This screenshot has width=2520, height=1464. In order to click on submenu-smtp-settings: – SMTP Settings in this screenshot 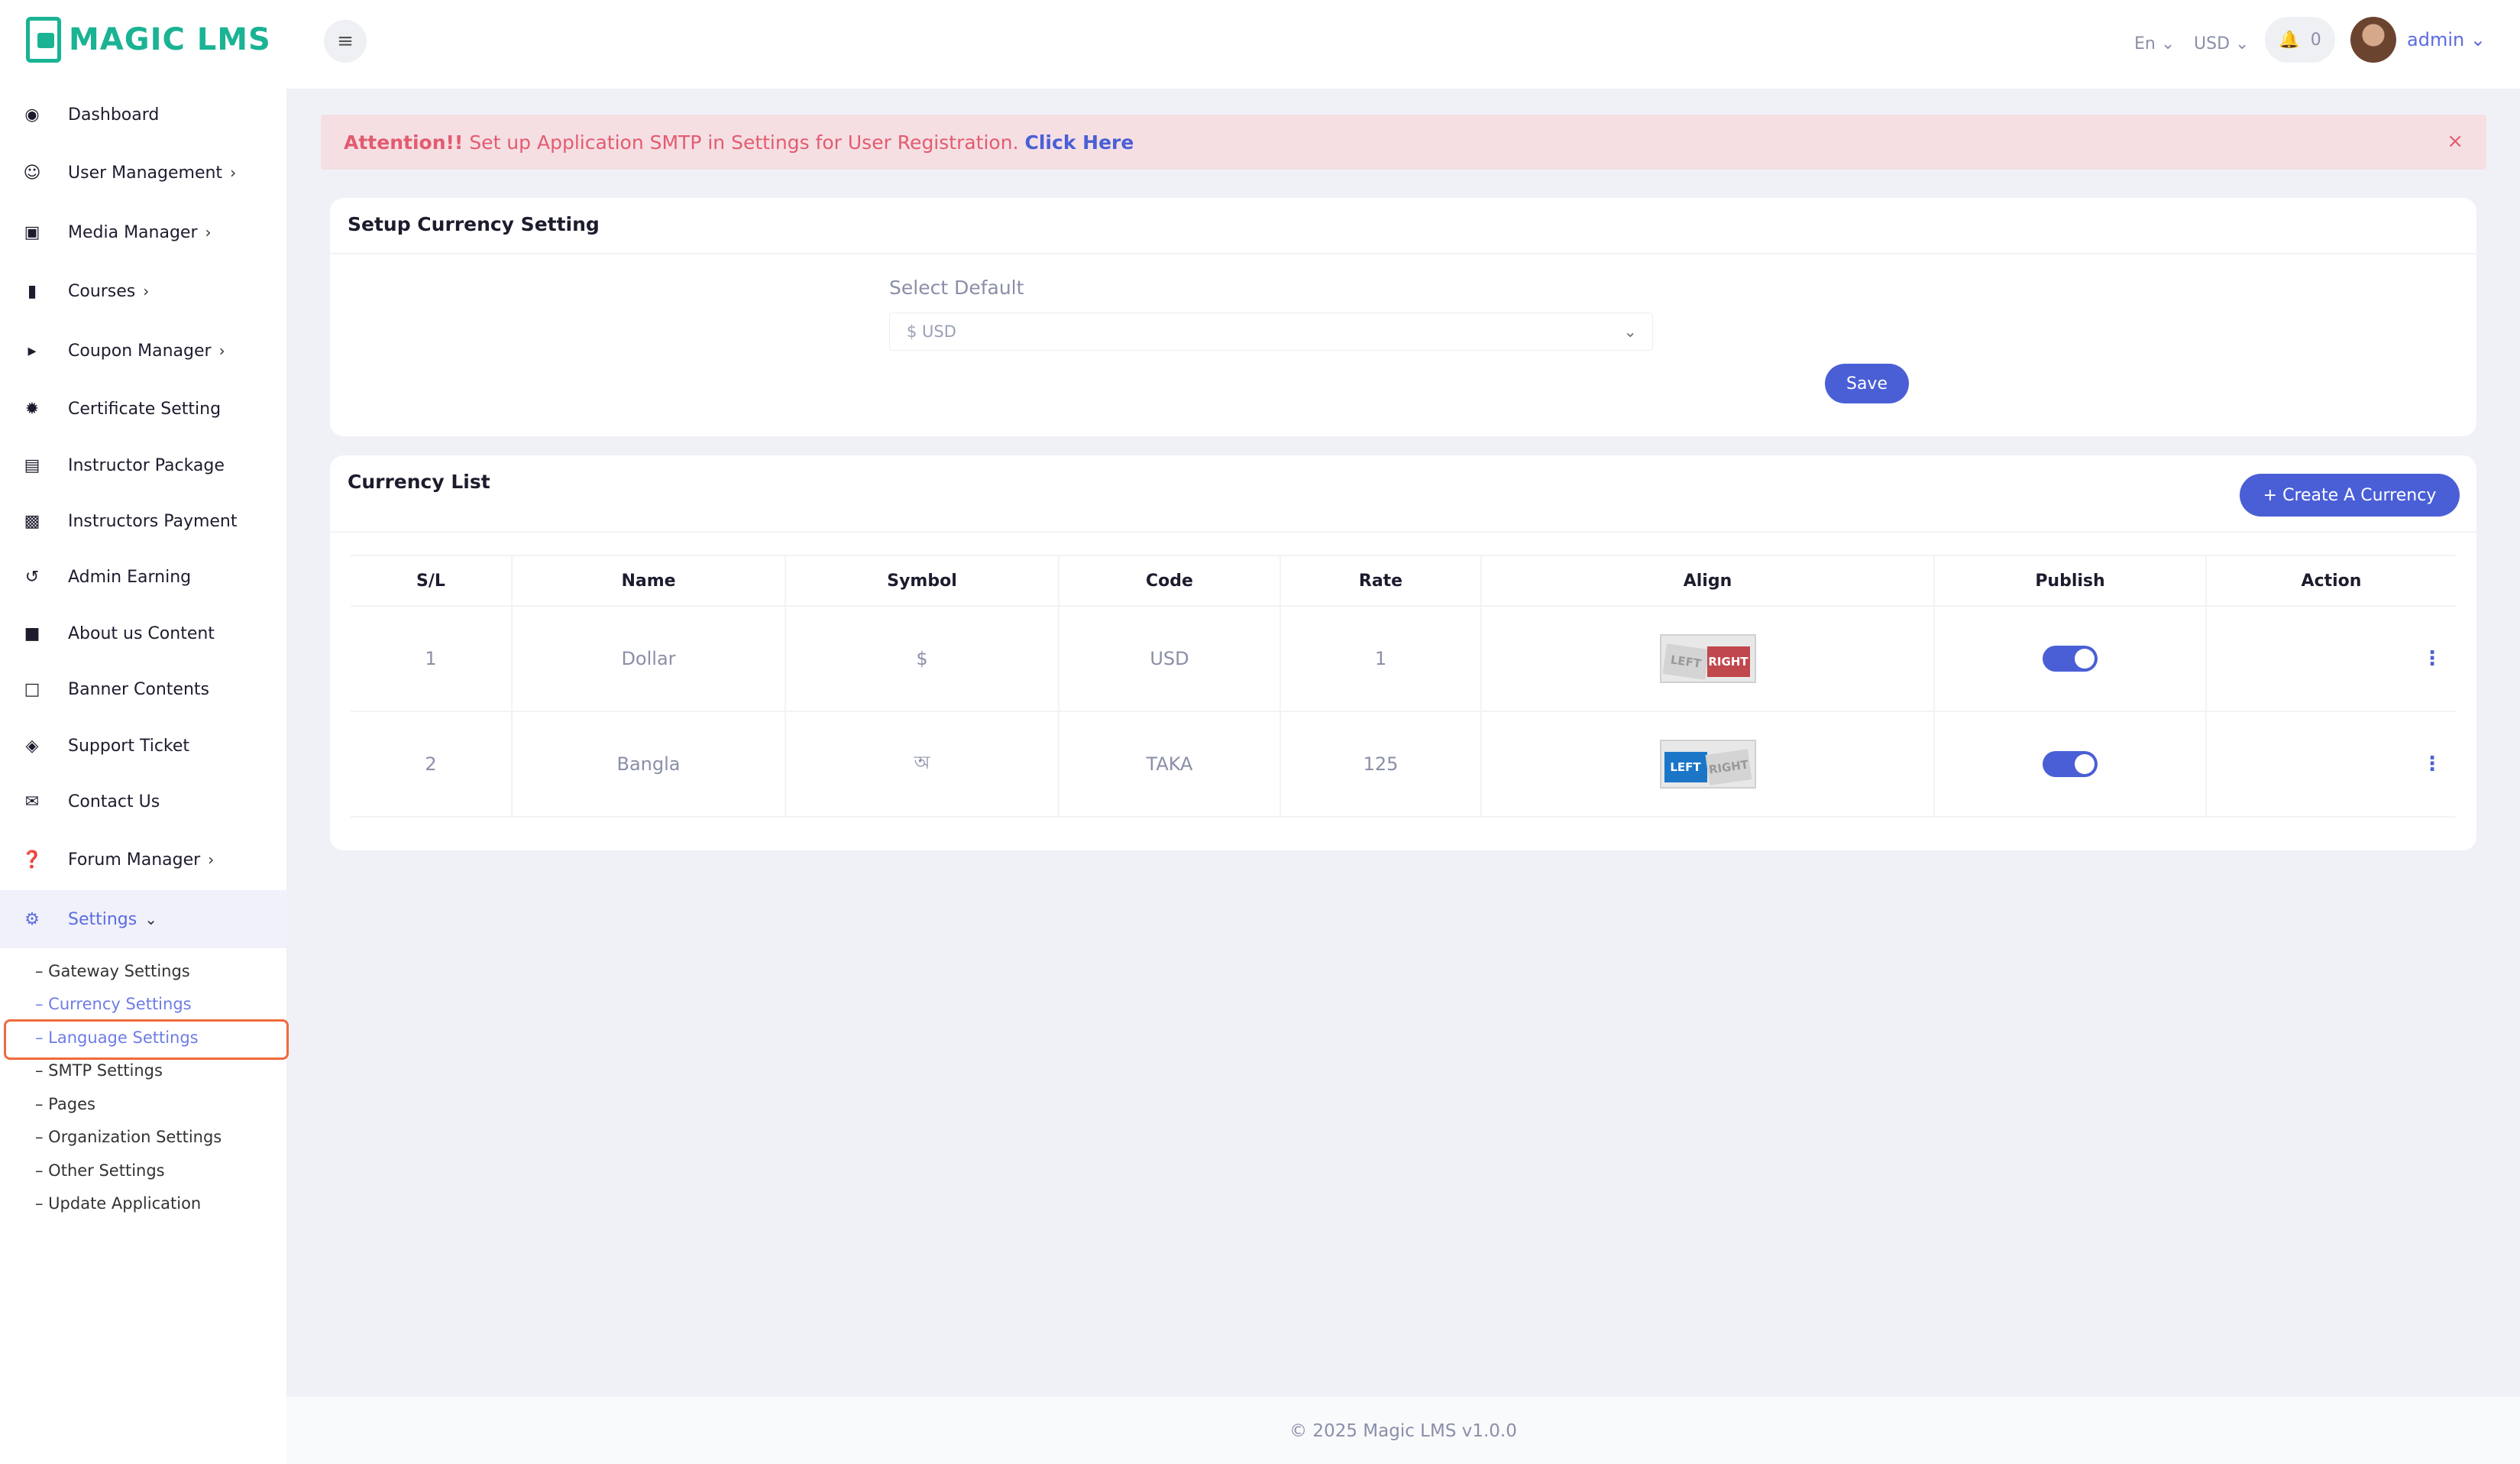, I will do `click(99, 1070)`.